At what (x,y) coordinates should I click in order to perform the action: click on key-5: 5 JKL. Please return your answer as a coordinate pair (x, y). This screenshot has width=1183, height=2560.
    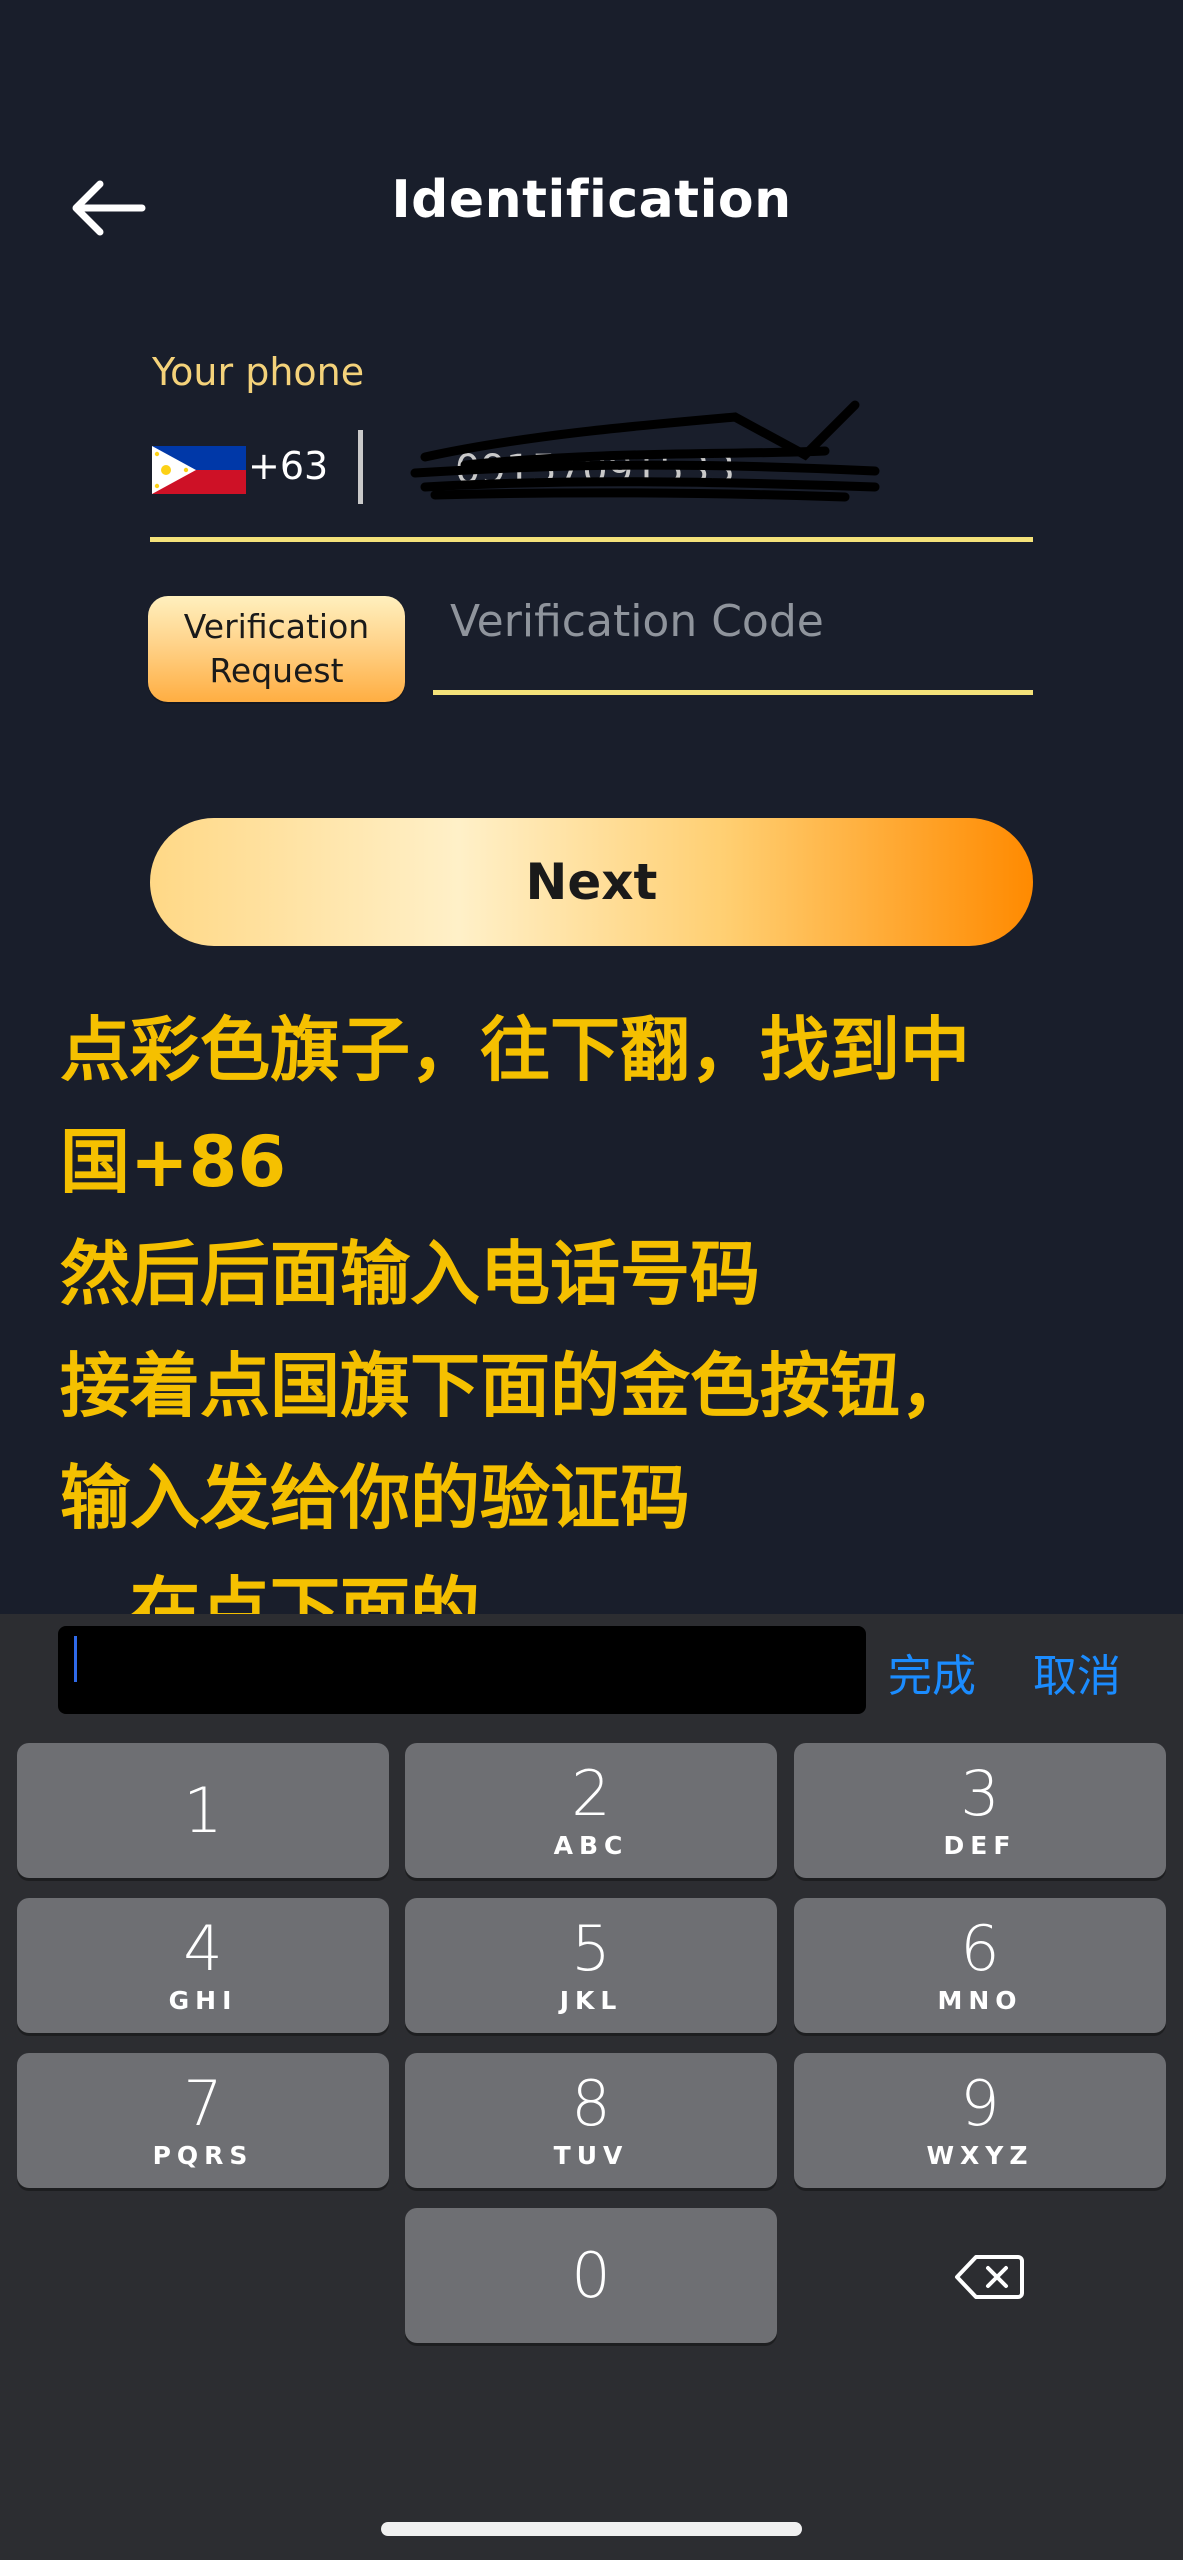
    Looking at the image, I should click on (591, 1965).